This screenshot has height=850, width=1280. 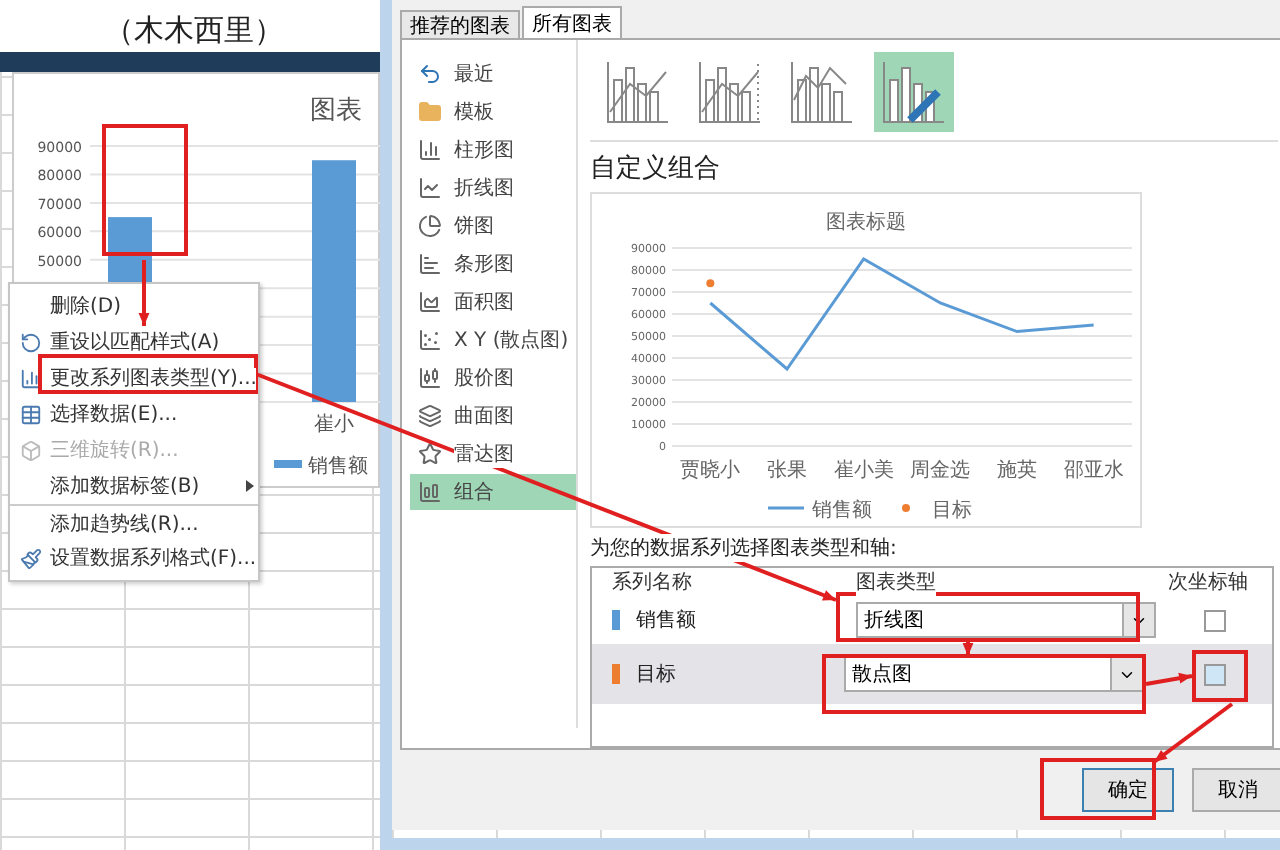 I want to click on axis-label: 贾晓小, so click(x=710, y=471).